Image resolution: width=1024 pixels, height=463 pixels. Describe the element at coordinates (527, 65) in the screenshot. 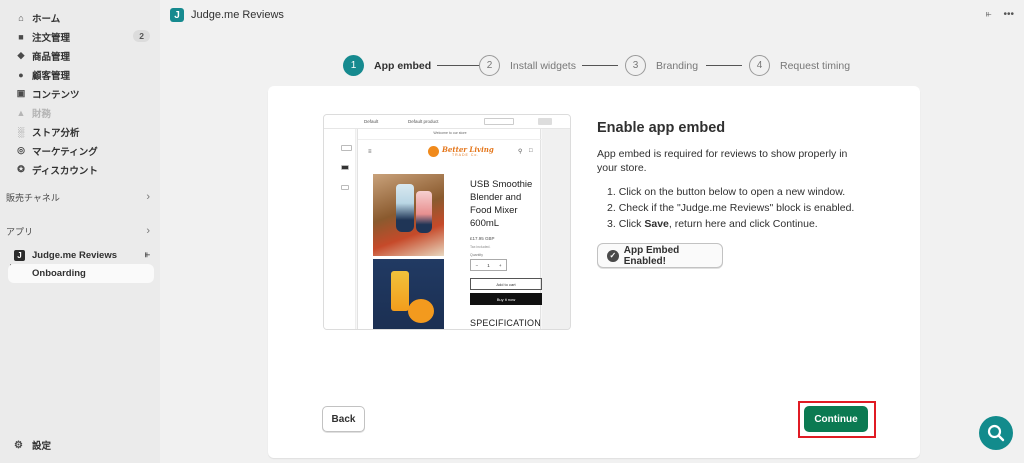

I see `step-install-widgets: 2 Install widgets` at that location.